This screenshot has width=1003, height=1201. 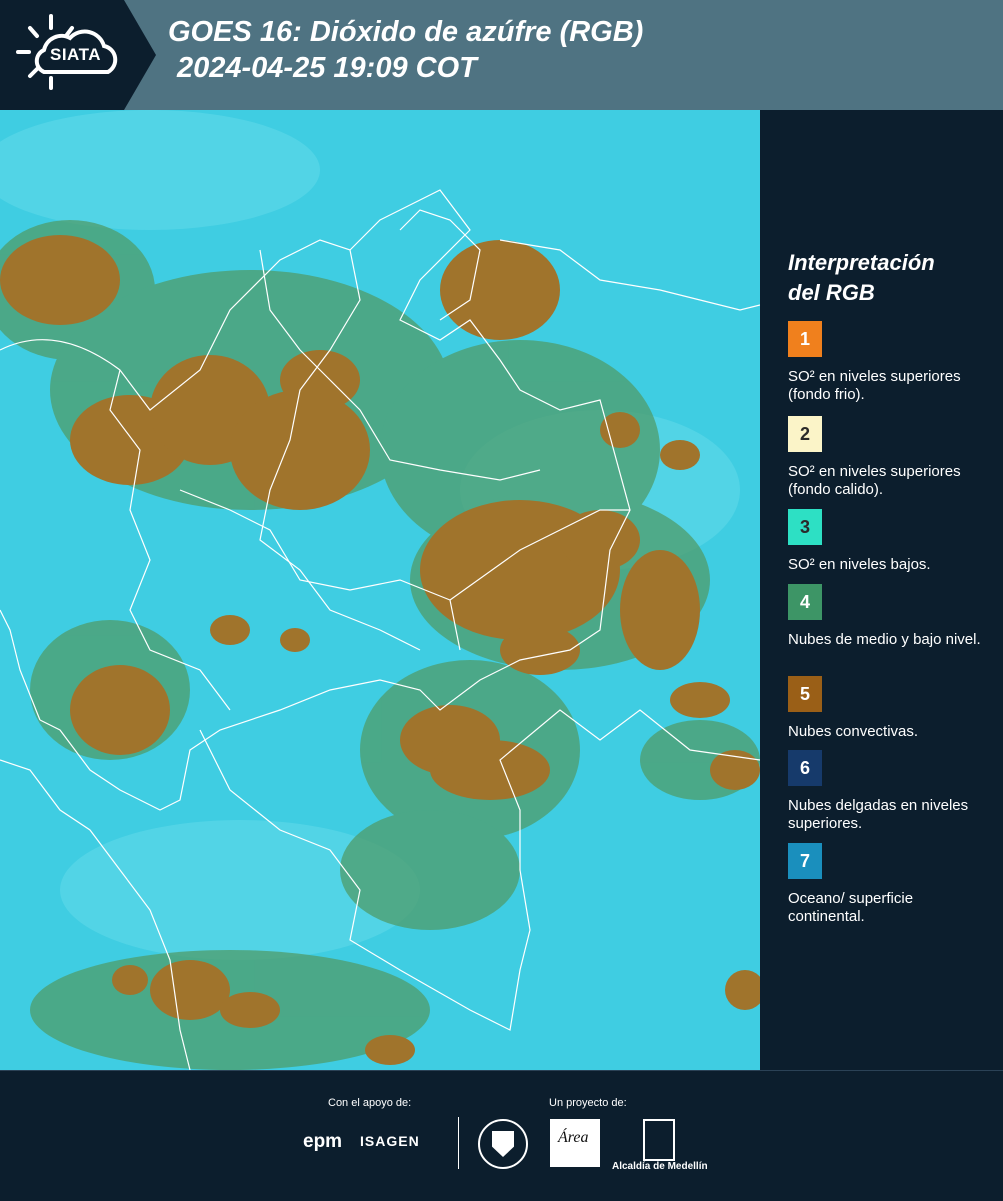 What do you see at coordinates (890, 278) in the screenshot?
I see `legend-title: Interpretación del RGB` at bounding box center [890, 278].